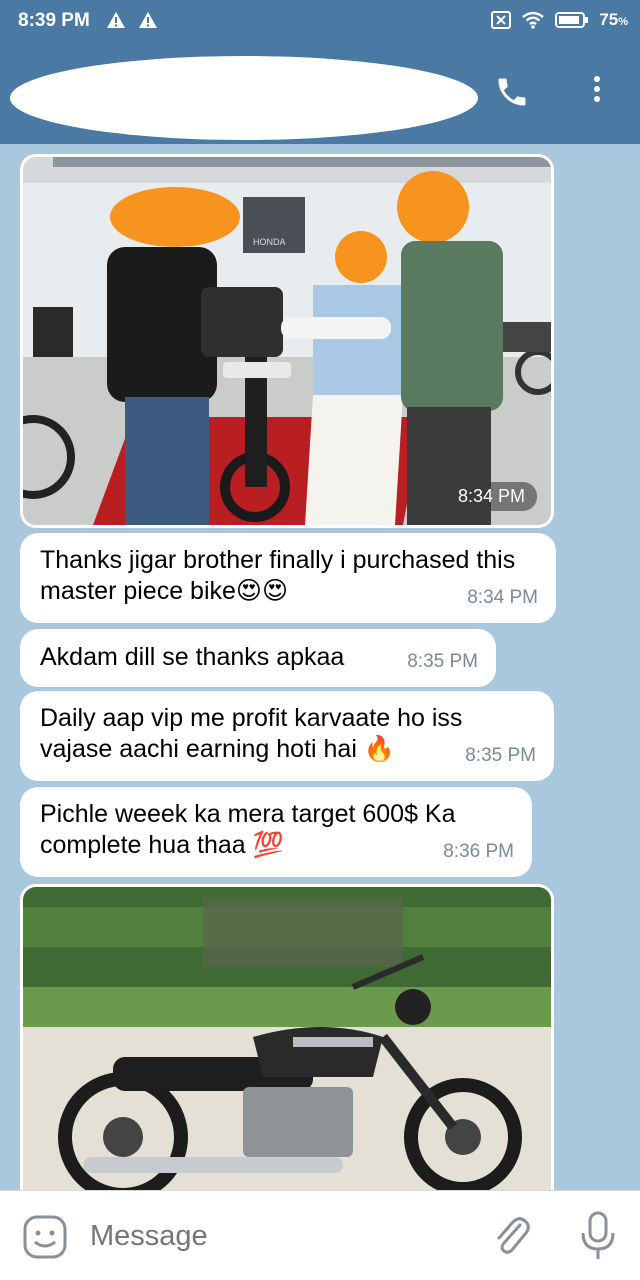  I want to click on chat-header, so click(320, 94).